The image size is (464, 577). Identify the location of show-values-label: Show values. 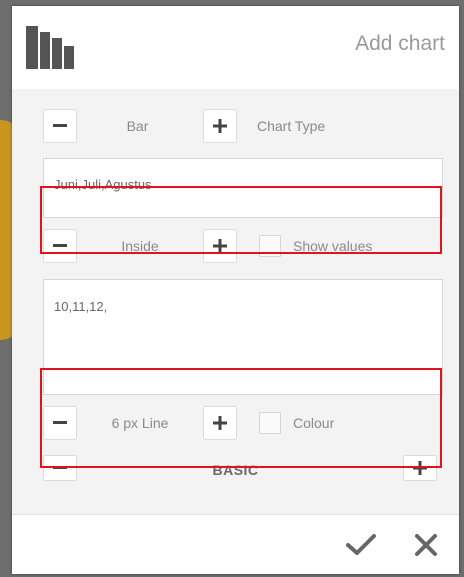
(333, 246).